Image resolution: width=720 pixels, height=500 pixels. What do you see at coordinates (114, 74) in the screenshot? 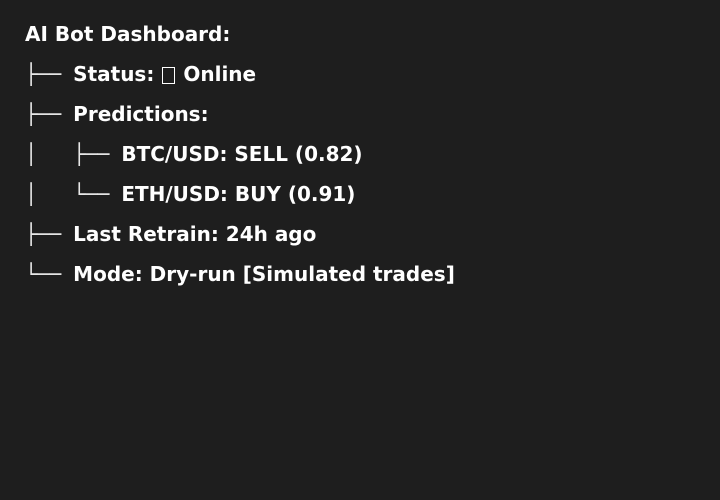
I see `status-label: Status:` at bounding box center [114, 74].